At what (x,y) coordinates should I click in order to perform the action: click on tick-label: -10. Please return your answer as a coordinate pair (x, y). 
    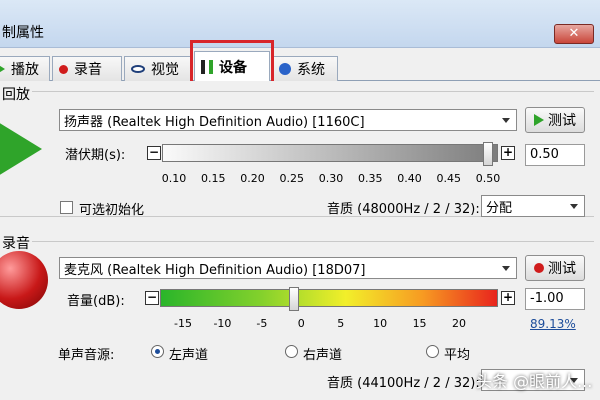
    Looking at the image, I should click on (222, 323).